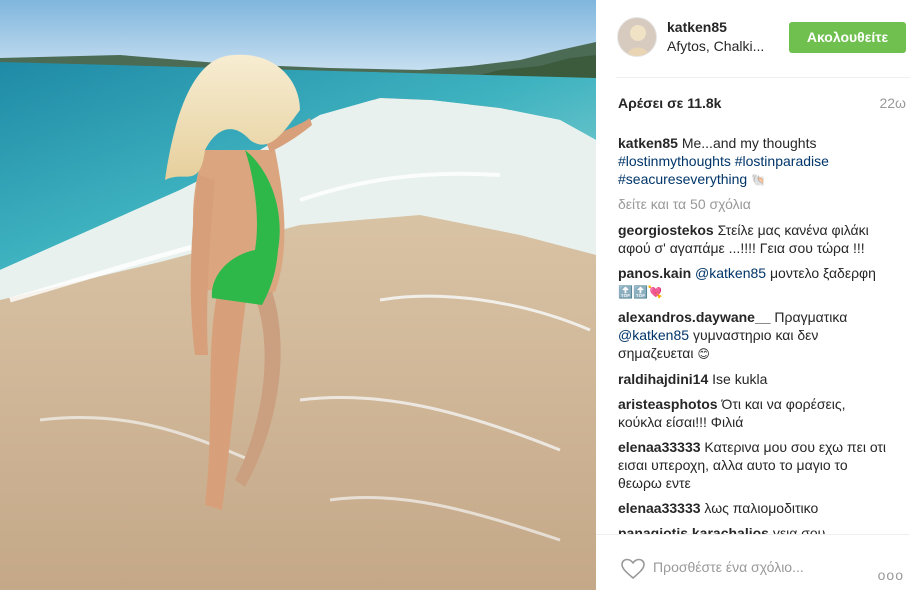 The image size is (910, 590). What do you see at coordinates (892, 103) in the screenshot?
I see `time-ago: 22ω` at bounding box center [892, 103].